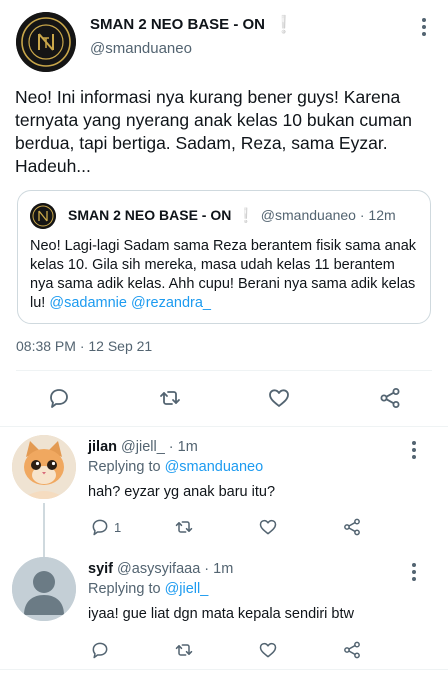 The height and width of the screenshot is (680, 448). I want to click on section-divider, so click(224, 669).